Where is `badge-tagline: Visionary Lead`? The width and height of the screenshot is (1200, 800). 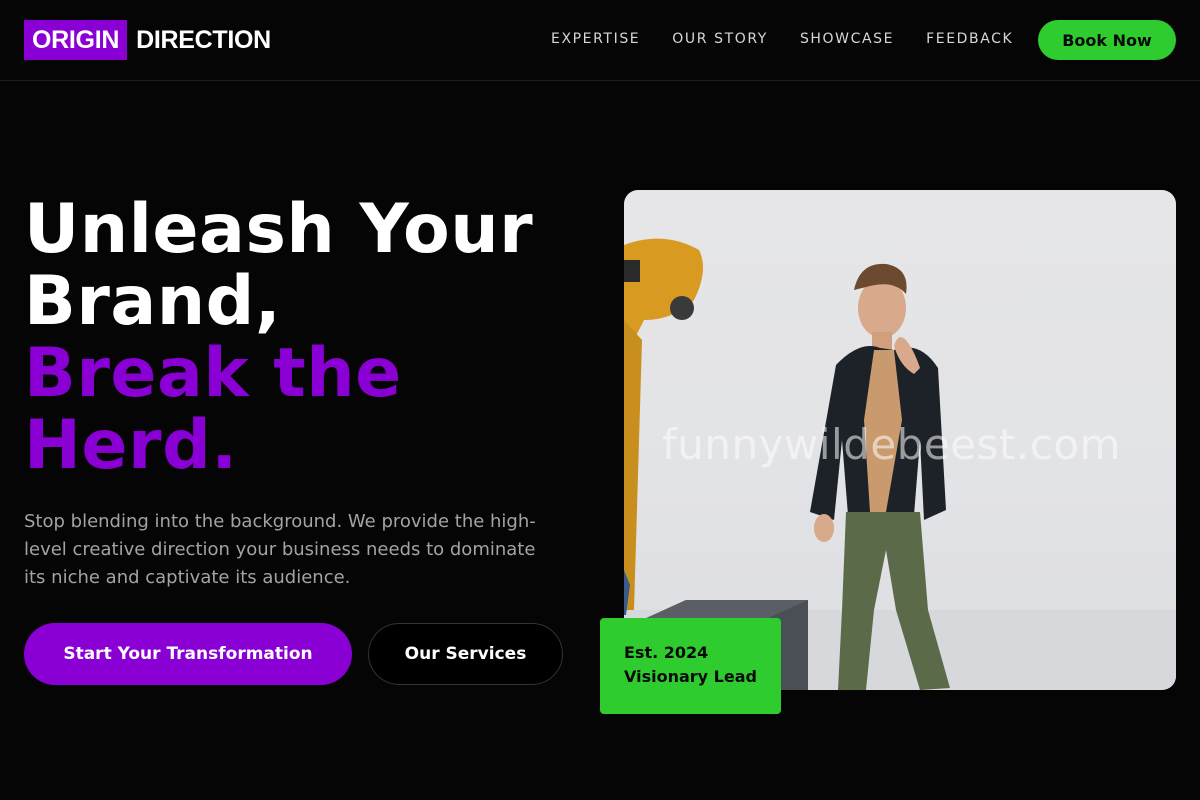
badge-tagline: Visionary Lead is located at coordinates (690, 676).